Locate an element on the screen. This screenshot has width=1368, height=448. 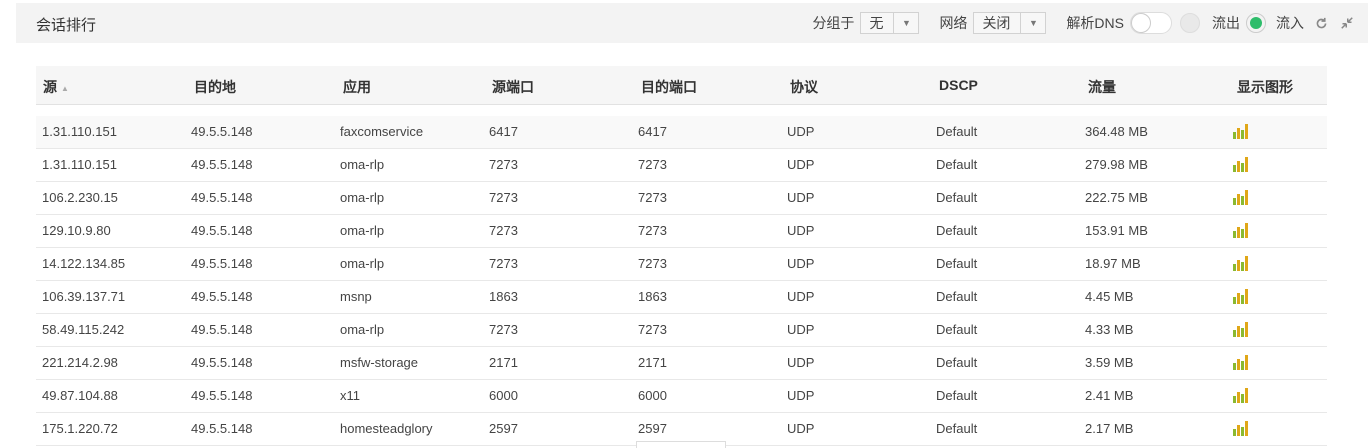
cell-application: msfw-storage is located at coordinates (379, 362).